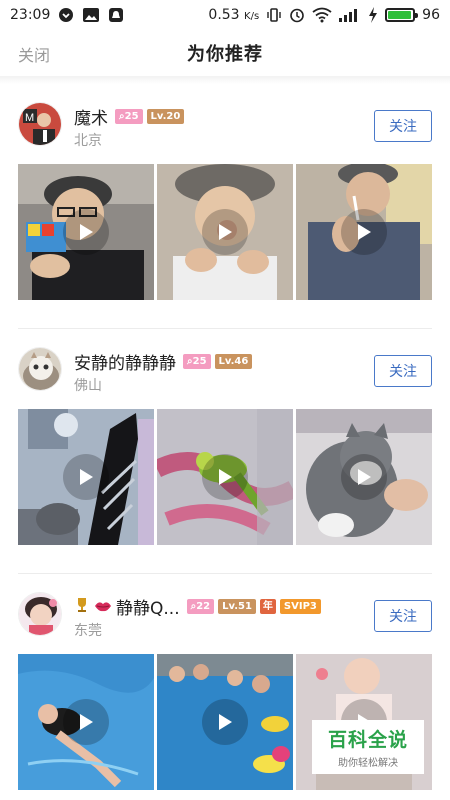 The width and height of the screenshot is (450, 800). I want to click on location-label: 北京, so click(88, 141).